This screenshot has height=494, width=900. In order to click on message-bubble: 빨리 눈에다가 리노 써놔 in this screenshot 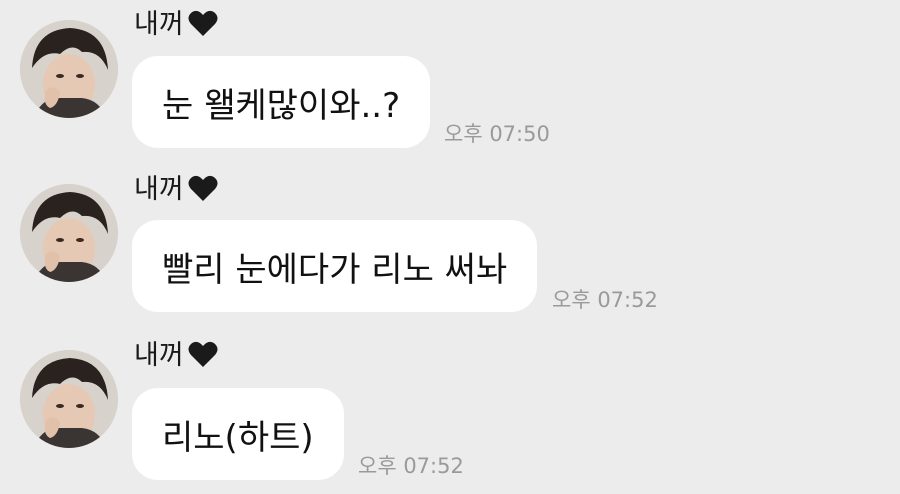, I will do `click(335, 266)`.